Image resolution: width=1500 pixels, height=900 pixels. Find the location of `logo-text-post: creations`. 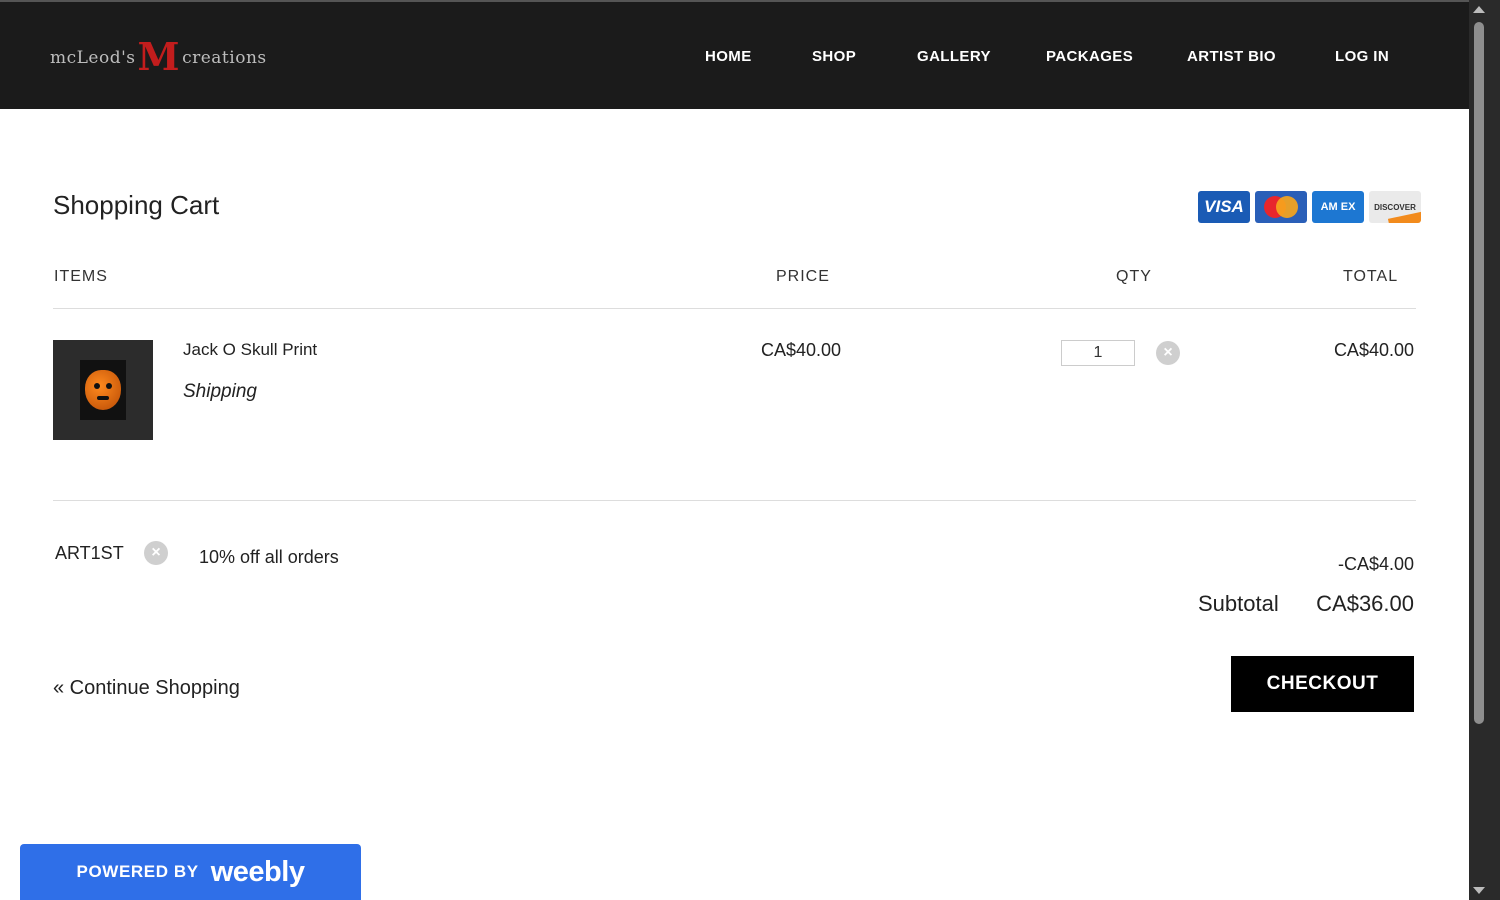

logo-text-post: creations is located at coordinates (224, 58).